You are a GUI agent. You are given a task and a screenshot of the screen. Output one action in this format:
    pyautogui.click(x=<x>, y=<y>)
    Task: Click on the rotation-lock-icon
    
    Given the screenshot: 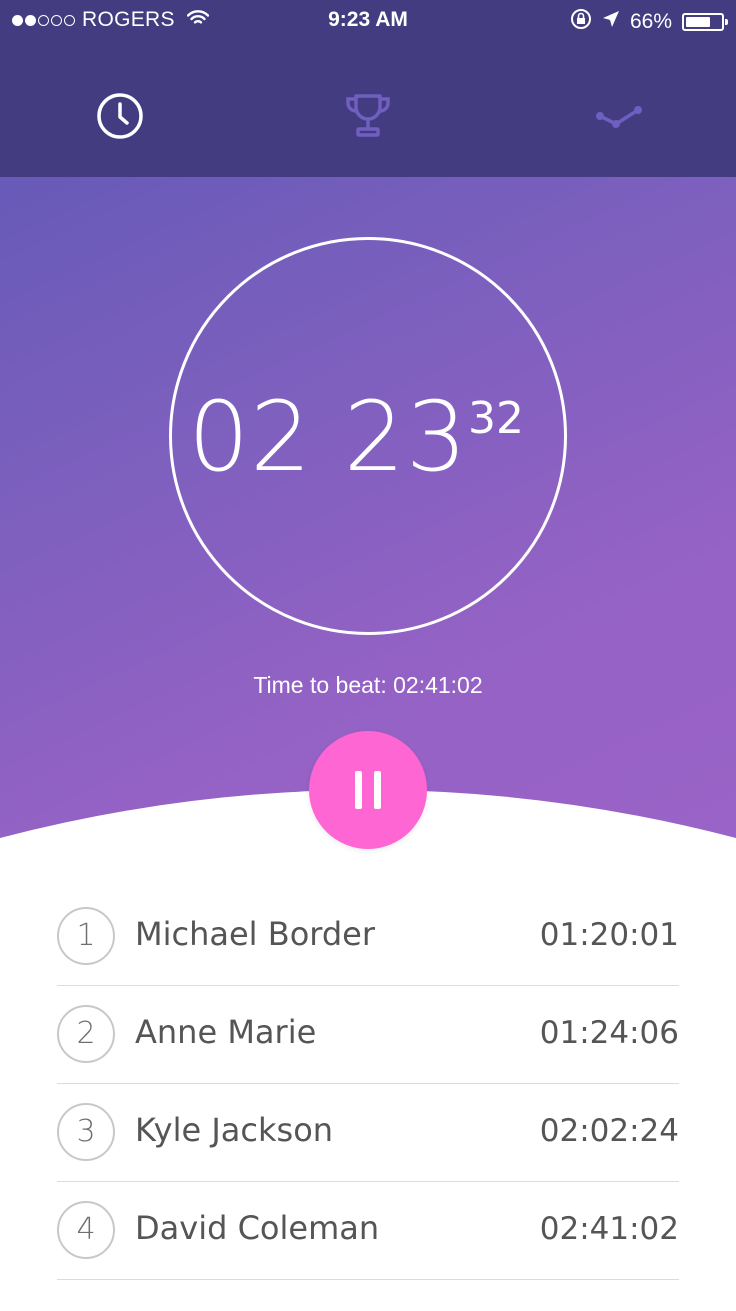 What is the action you would take?
    pyautogui.click(x=581, y=22)
    